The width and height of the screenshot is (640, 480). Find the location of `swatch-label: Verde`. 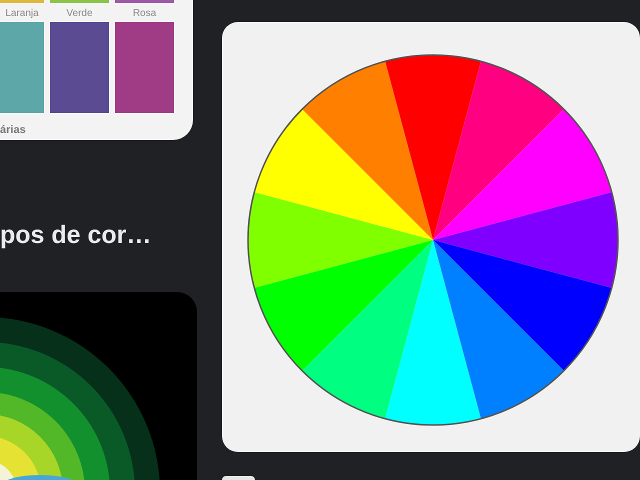

swatch-label: Verde is located at coordinates (79, 14).